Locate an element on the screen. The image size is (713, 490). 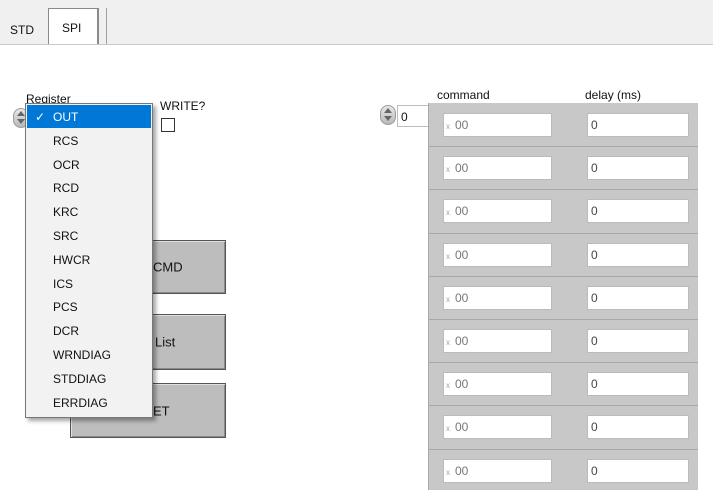
array-index-field: 0 is located at coordinates (413, 116).